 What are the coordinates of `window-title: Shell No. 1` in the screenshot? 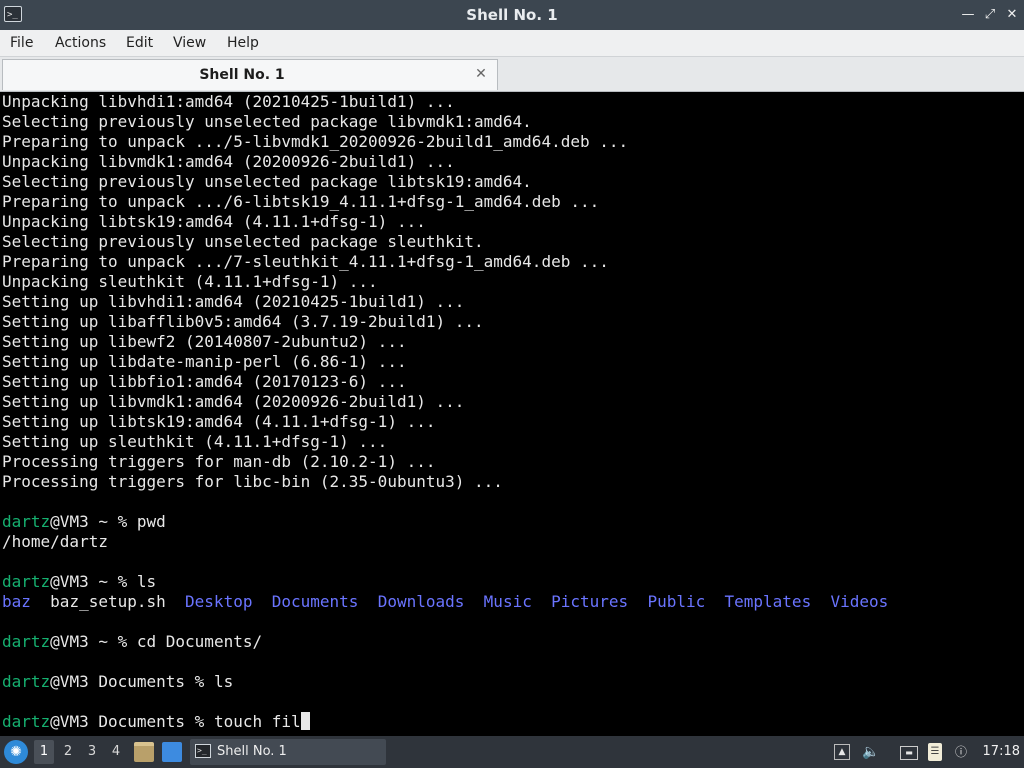 It's located at (512, 15).